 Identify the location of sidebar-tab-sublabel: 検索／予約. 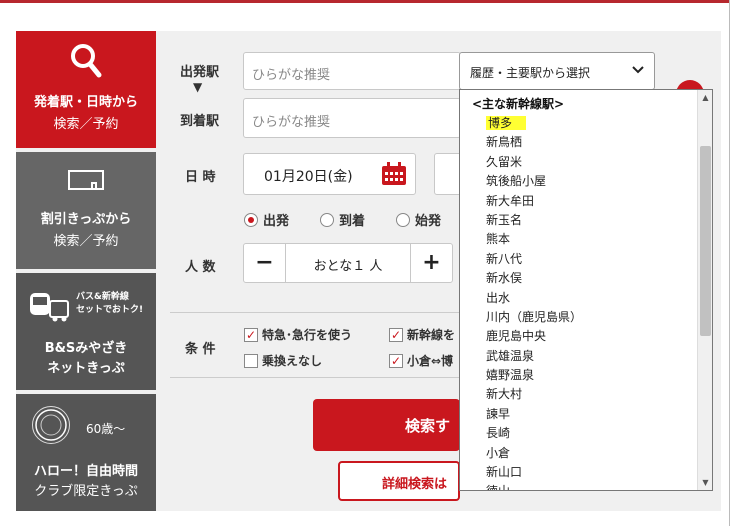
(86, 124).